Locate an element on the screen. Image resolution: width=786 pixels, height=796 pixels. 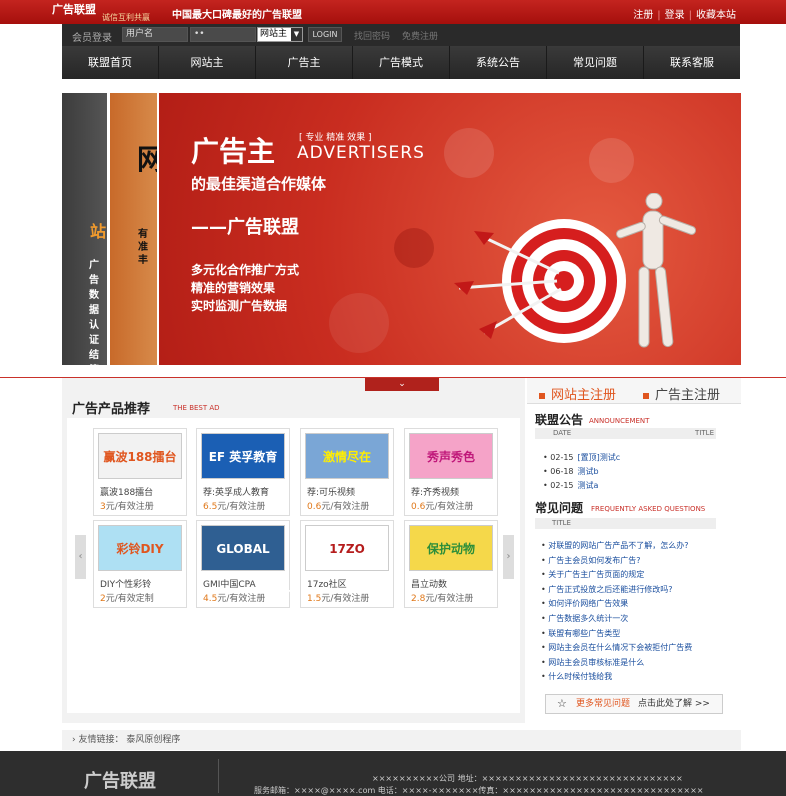
slide-text: 有 准 丰 is located at coordinates (147, 247).